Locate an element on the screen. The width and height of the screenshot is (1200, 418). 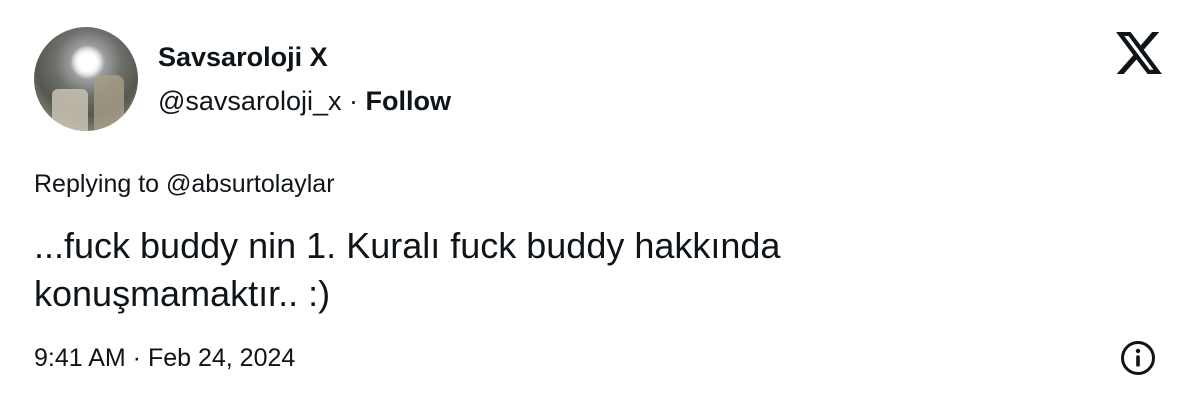
avatar is located at coordinates (86, 79).